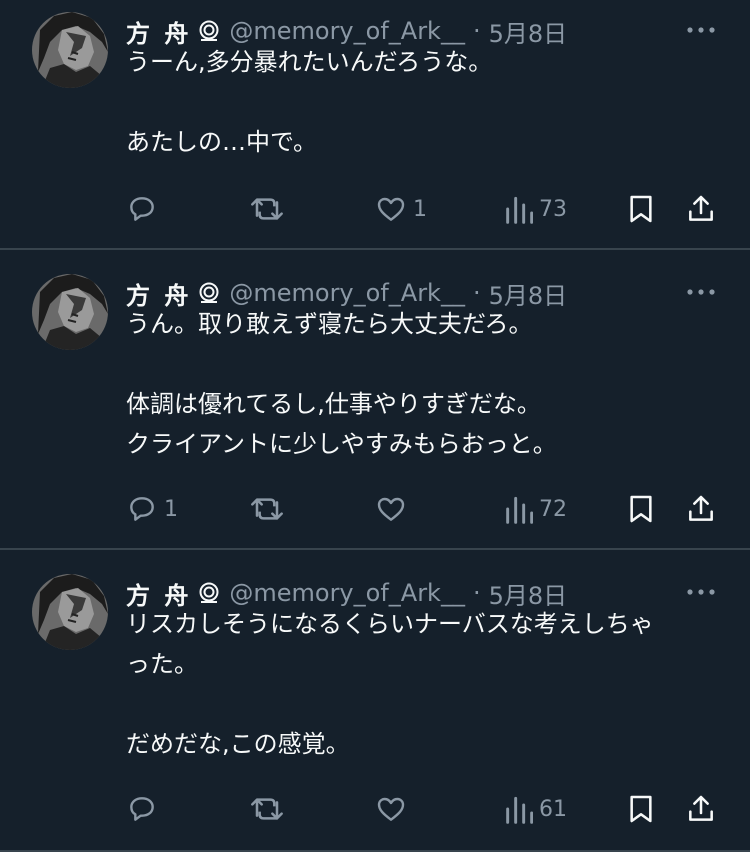 Image resolution: width=750 pixels, height=852 pixels. I want to click on tweet-text: リスカしそうになるくらいナーバスな考えしちゃ った。 だめだな,この感覚。, so click(421, 684).